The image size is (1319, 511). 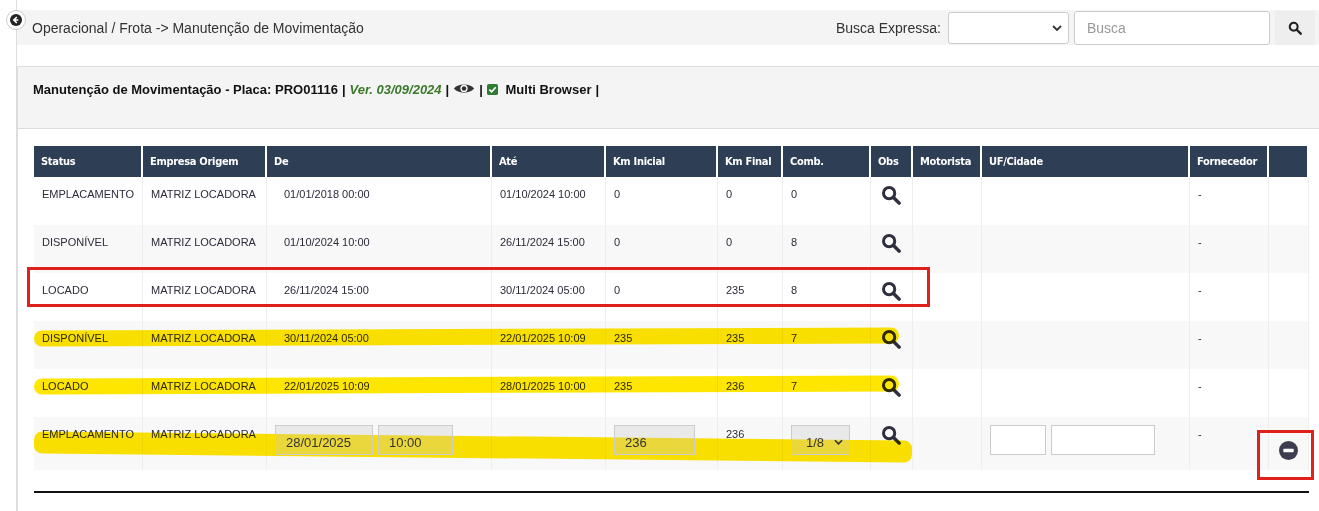 What do you see at coordinates (1018, 440) in the screenshot?
I see `uf-field` at bounding box center [1018, 440].